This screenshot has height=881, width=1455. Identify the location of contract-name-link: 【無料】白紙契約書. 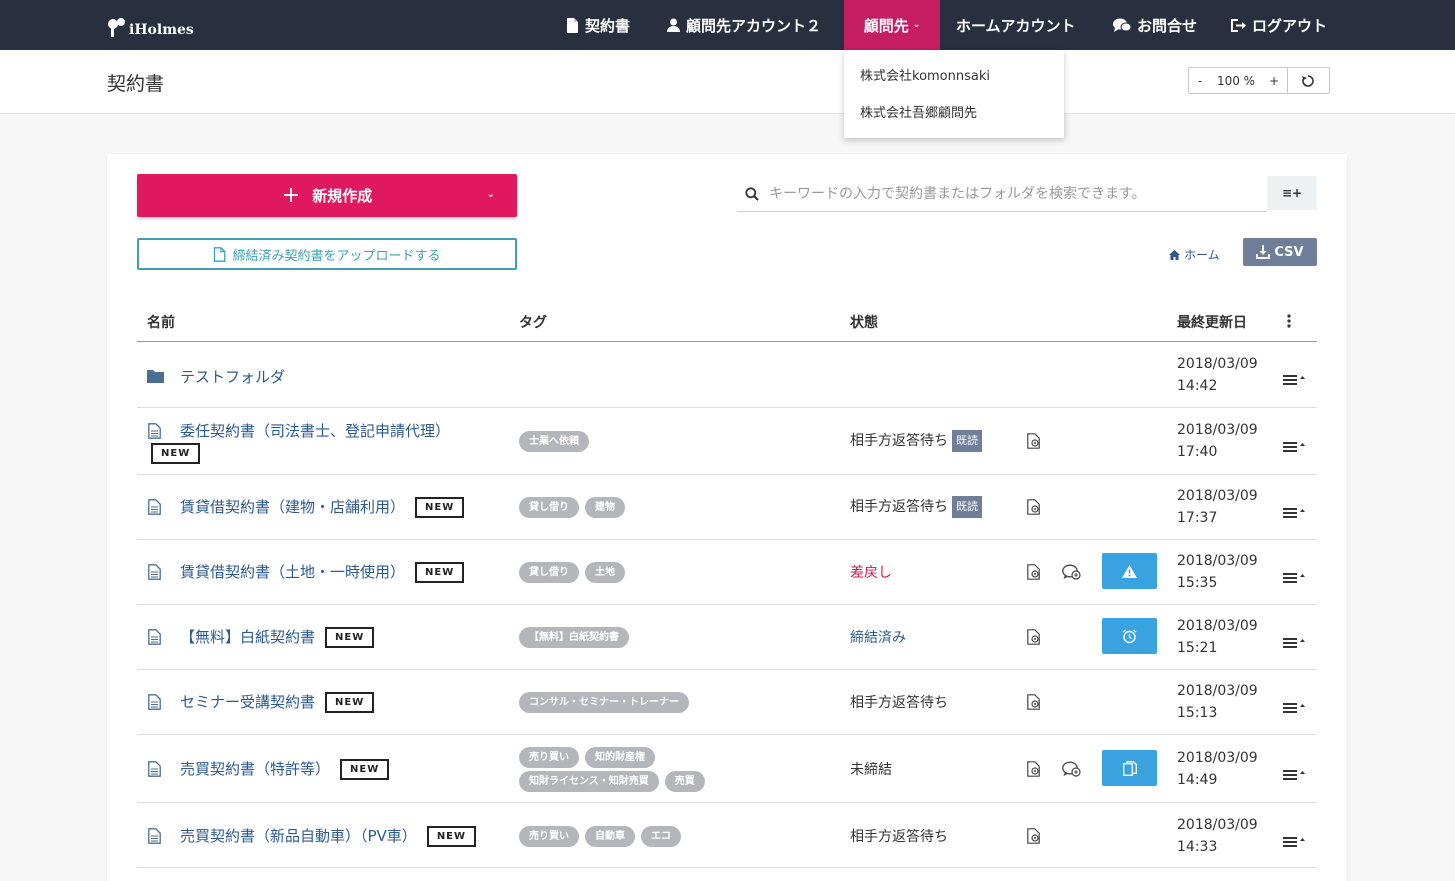
(247, 637).